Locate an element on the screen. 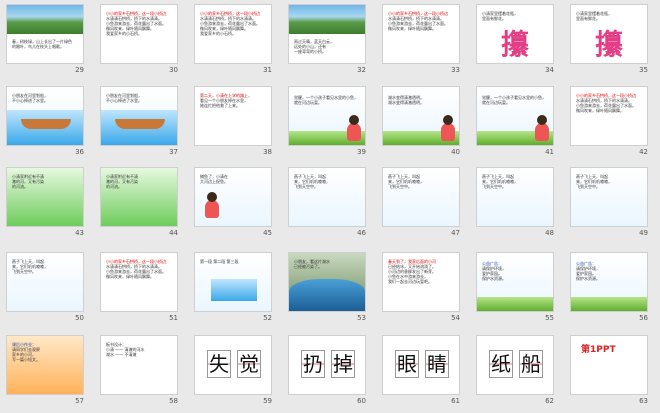 The height and width of the screenshot is (413, 660). slide-thumbnail: 失觉 is located at coordinates (233, 365).